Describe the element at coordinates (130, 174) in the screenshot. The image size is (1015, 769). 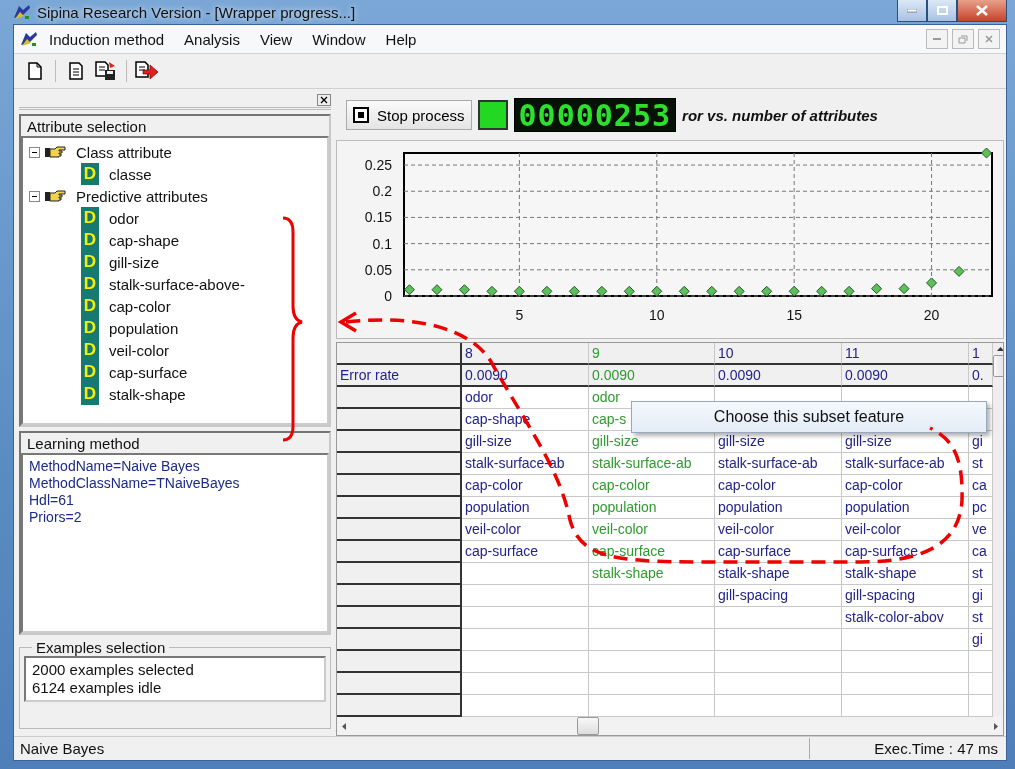
I see `tree-item: classe` at that location.